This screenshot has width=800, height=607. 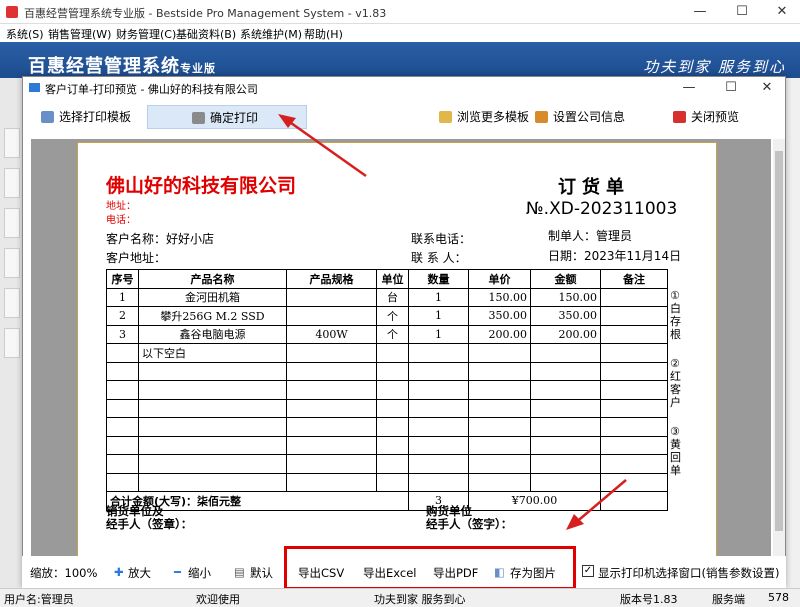 I want to click on status-user: 用户名:管理员, so click(x=39, y=599).